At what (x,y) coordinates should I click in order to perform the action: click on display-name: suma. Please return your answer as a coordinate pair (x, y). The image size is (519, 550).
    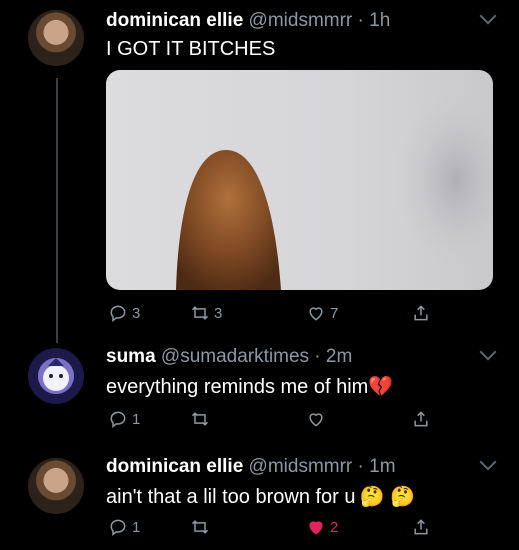
    Looking at the image, I should click on (131, 356).